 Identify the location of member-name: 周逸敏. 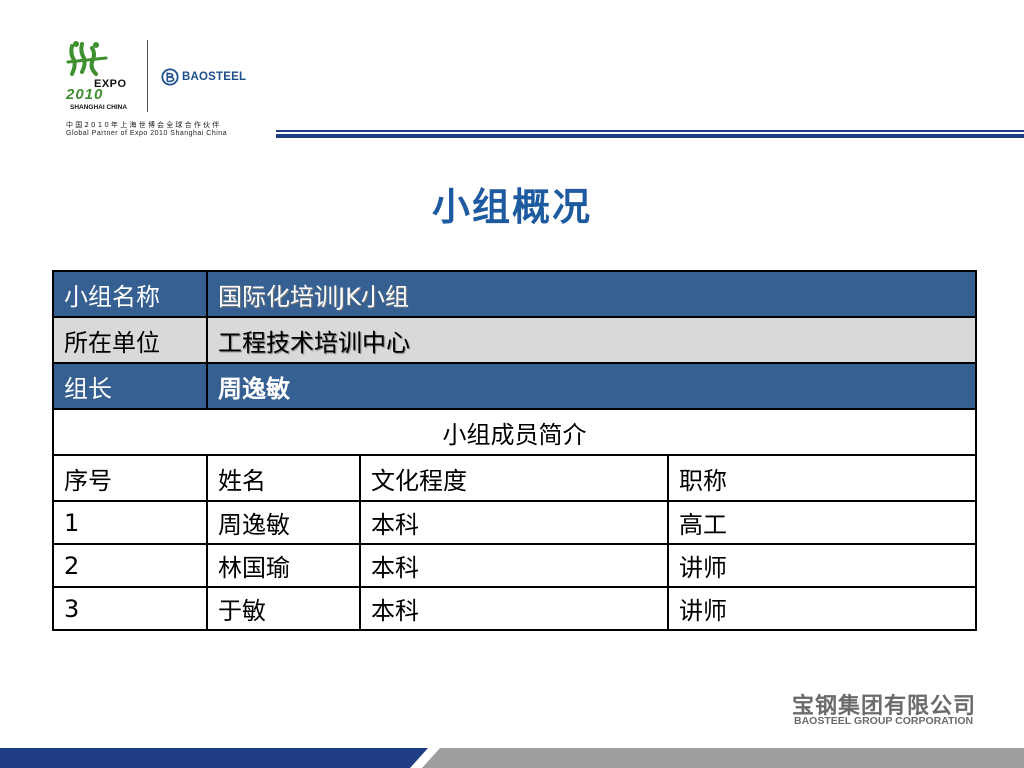
(283, 522).